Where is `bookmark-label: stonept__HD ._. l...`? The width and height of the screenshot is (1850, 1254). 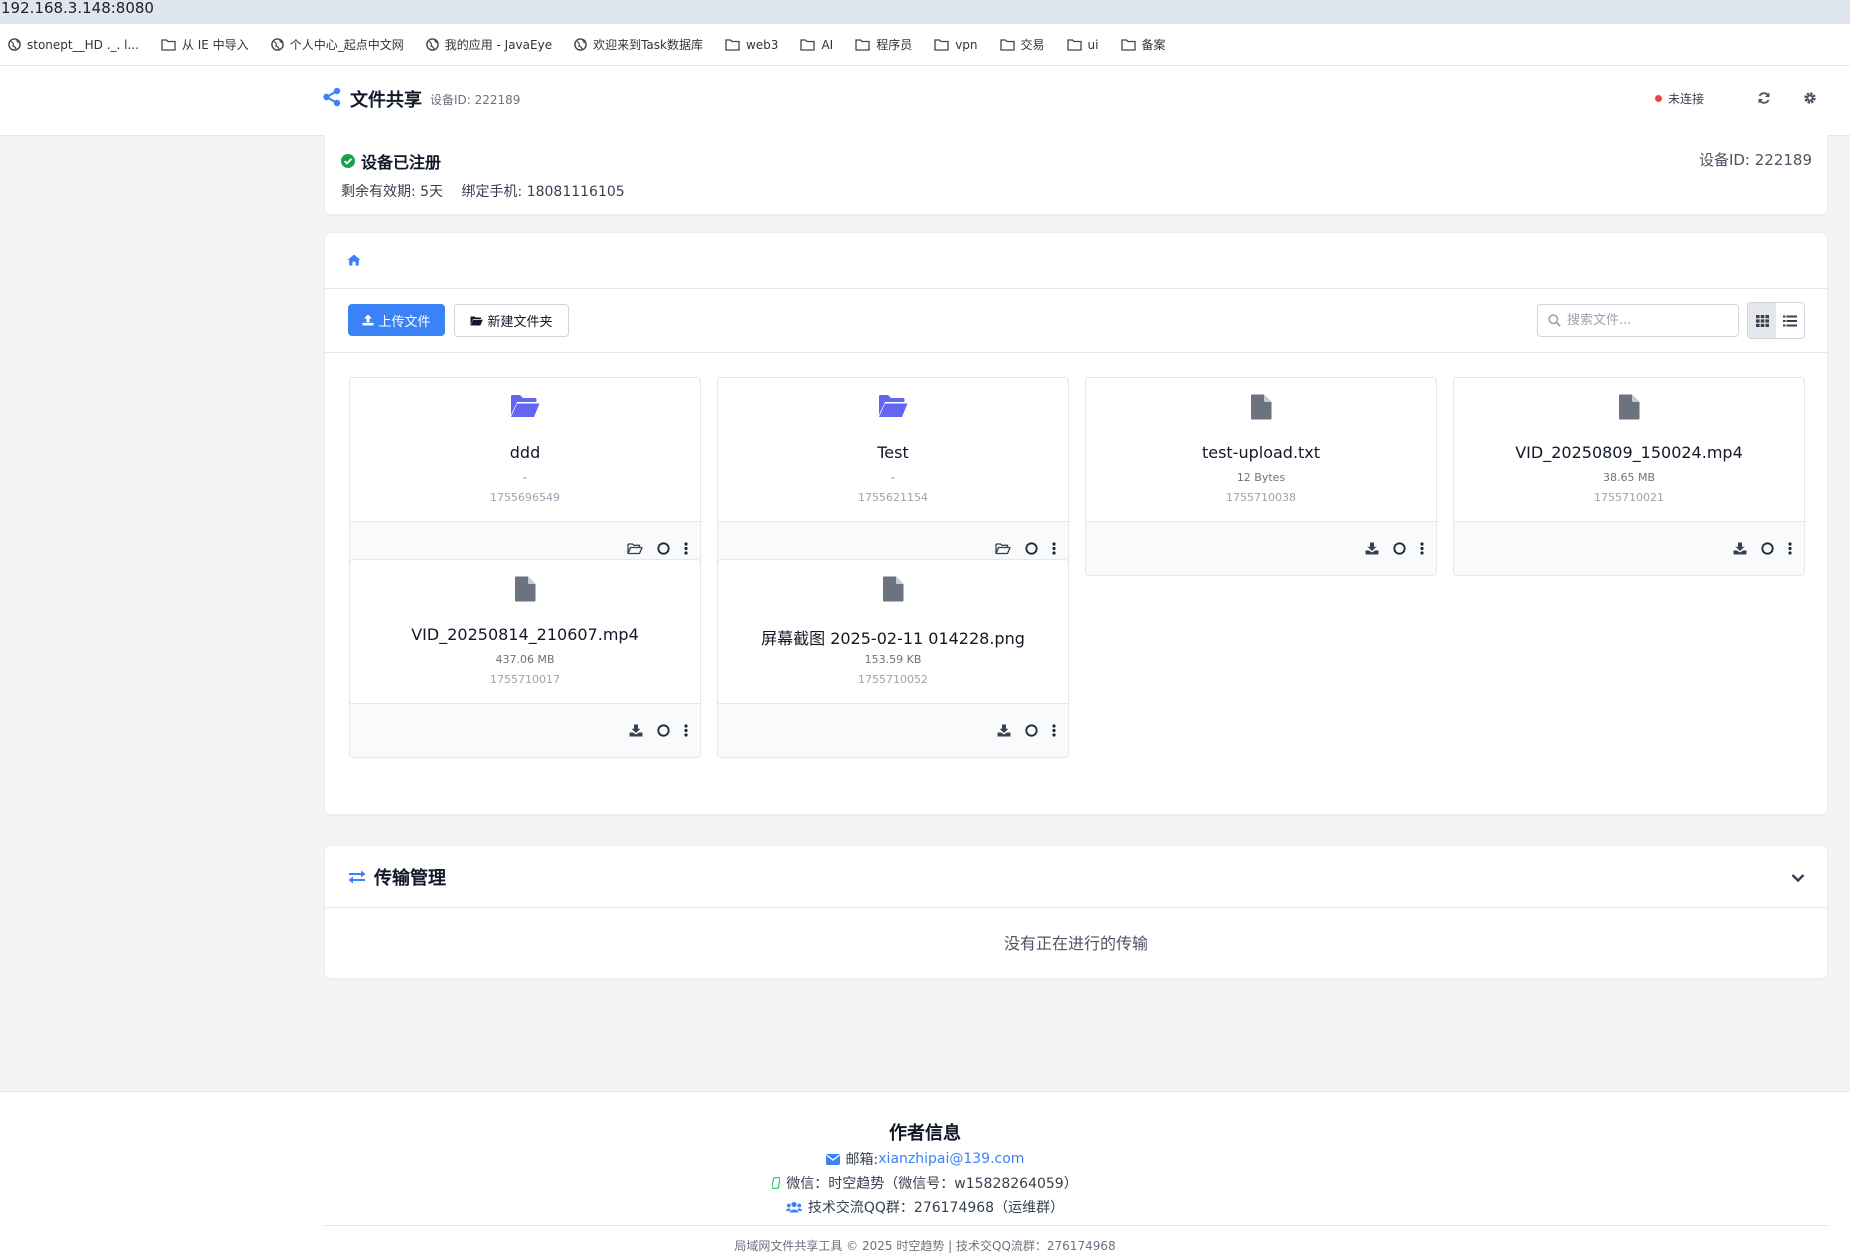 bookmark-label: stonept__HD ._. l... is located at coordinates (83, 44).